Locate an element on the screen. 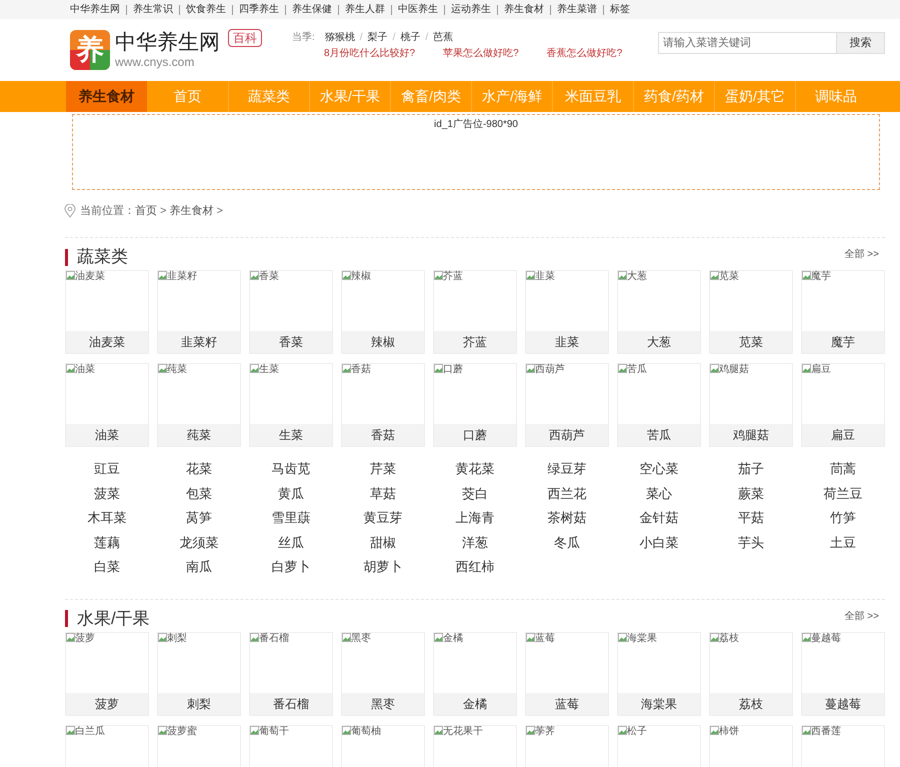 The image size is (900, 767). food-link: 平菇 is located at coordinates (751, 518).